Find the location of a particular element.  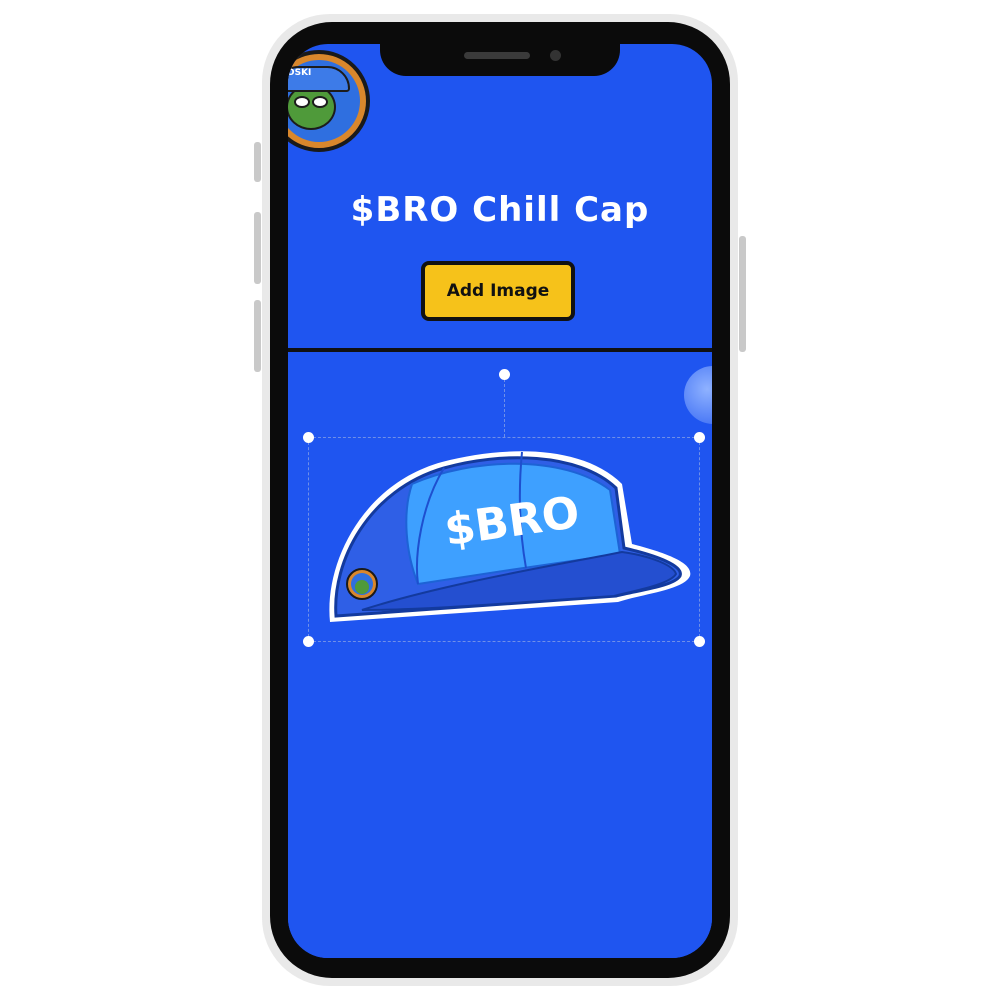

frog-eye-left is located at coordinates (302, 102).